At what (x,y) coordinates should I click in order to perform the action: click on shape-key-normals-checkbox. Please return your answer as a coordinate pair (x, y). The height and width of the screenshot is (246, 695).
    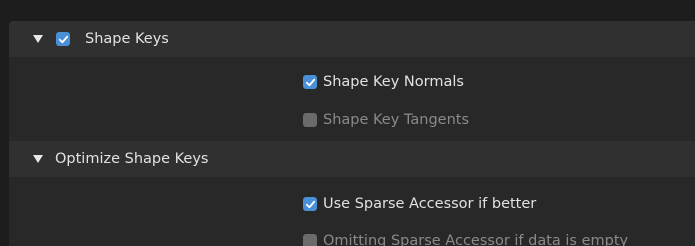
    Looking at the image, I should click on (310, 82).